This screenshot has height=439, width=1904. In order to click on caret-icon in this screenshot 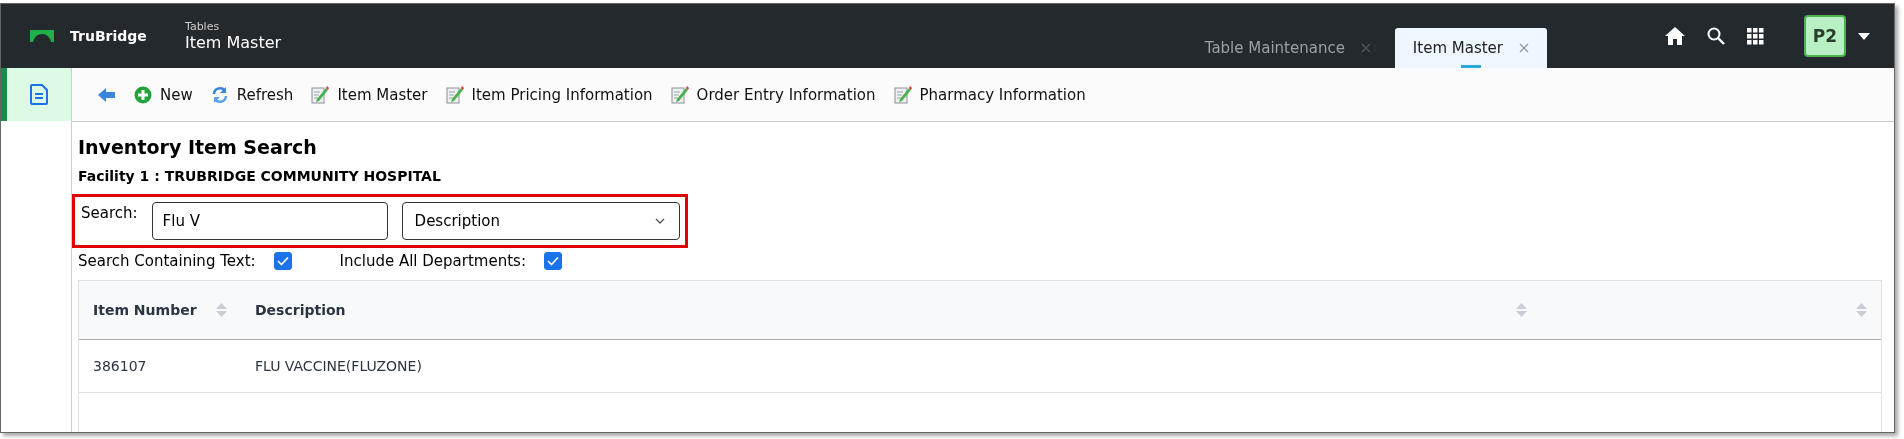, I will do `click(1864, 36)`.